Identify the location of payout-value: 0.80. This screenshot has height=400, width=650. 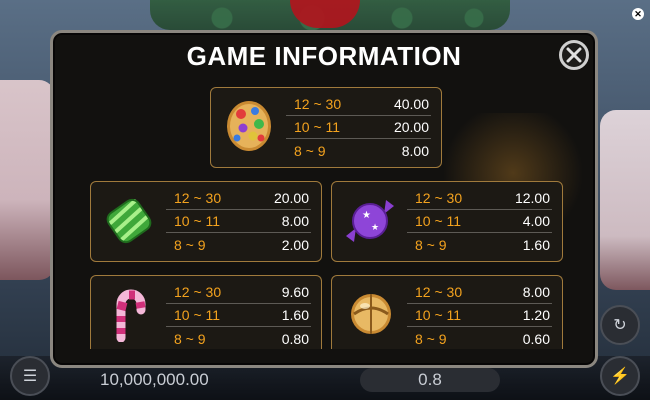
(295, 338).